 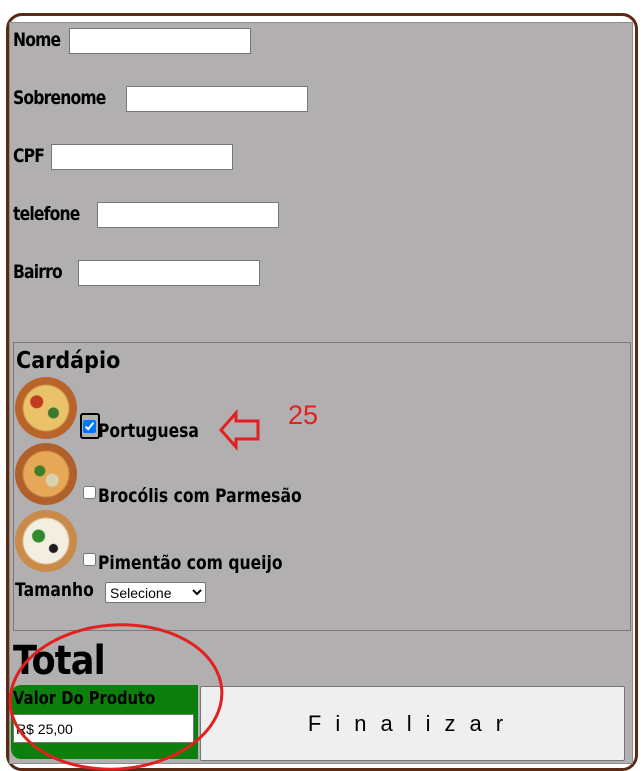 What do you see at coordinates (239, 430) in the screenshot?
I see `red-arrow-icon` at bounding box center [239, 430].